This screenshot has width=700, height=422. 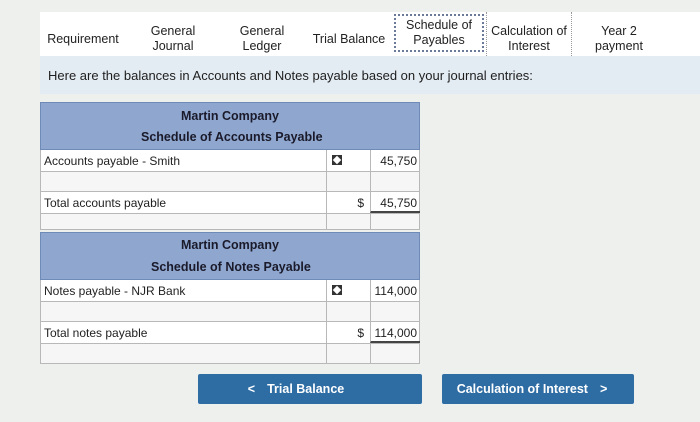 I want to click on tab-schedule-of-payables: Schedule of Payables, so click(x=439, y=33).